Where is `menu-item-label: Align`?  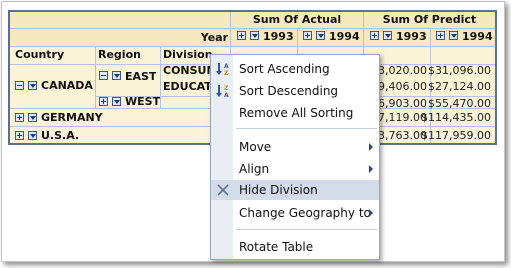
menu-item-label: Align is located at coordinates (254, 169).